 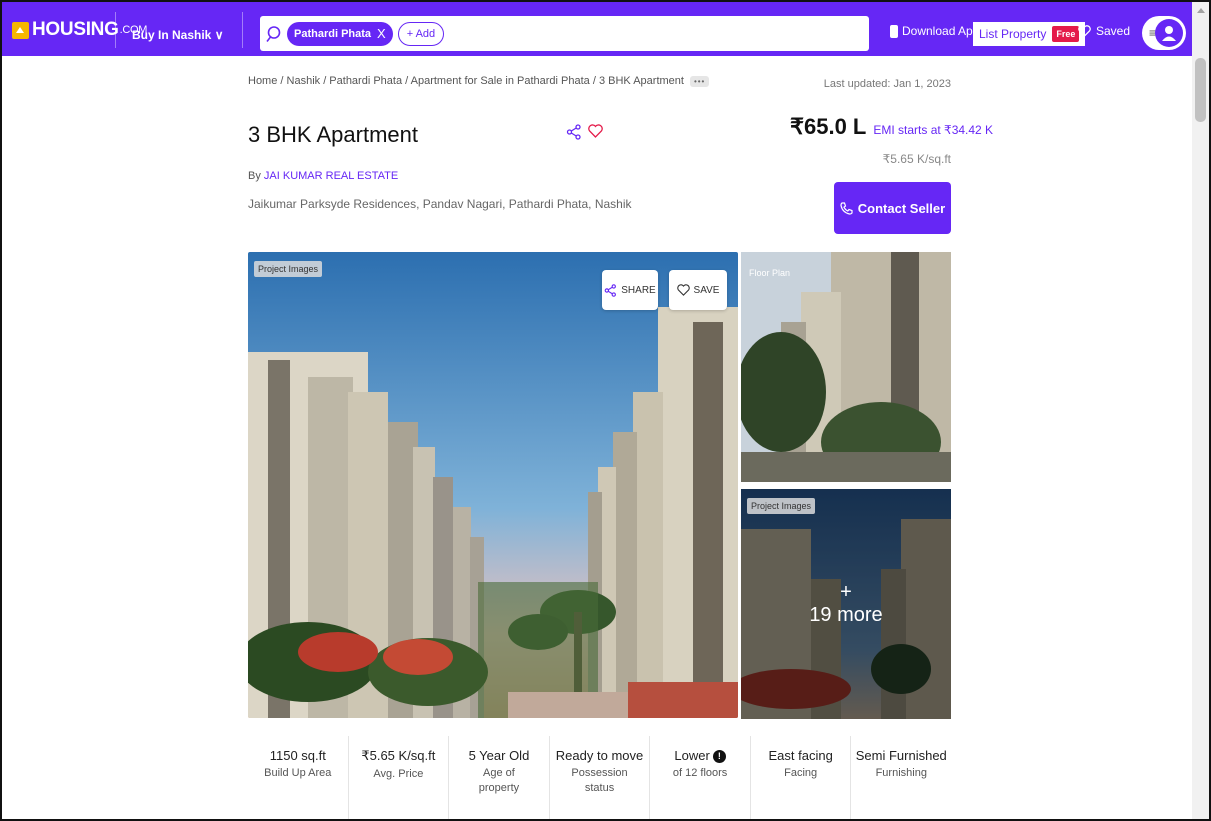 I want to click on spec-label: Build Up Area, so click(x=298, y=773).